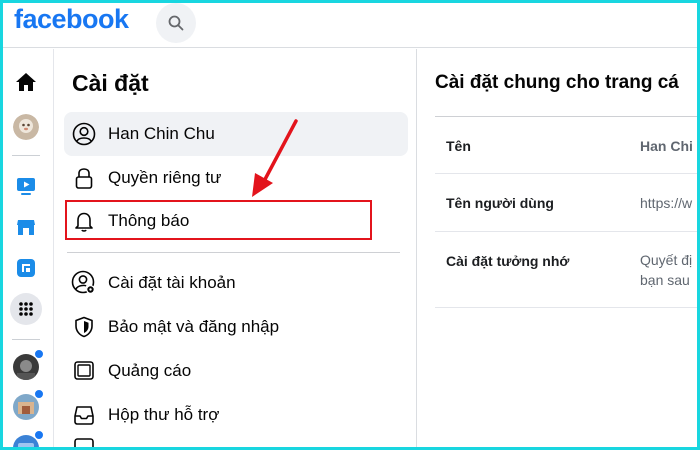 The image size is (700, 450). Describe the element at coordinates (84, 371) in the screenshot. I see `ad-screen-icon` at that location.